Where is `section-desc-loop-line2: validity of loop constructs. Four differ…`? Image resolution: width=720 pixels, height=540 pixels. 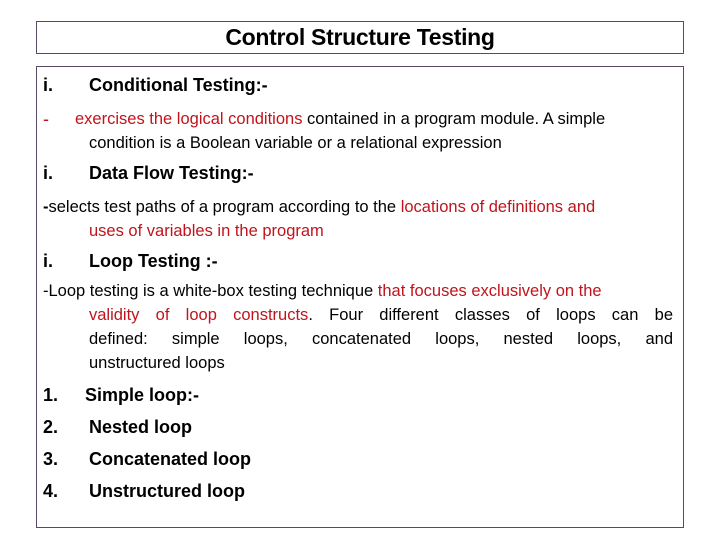
section-desc-loop-line2: validity of loop constructs. Four differ… is located at coordinates (381, 315).